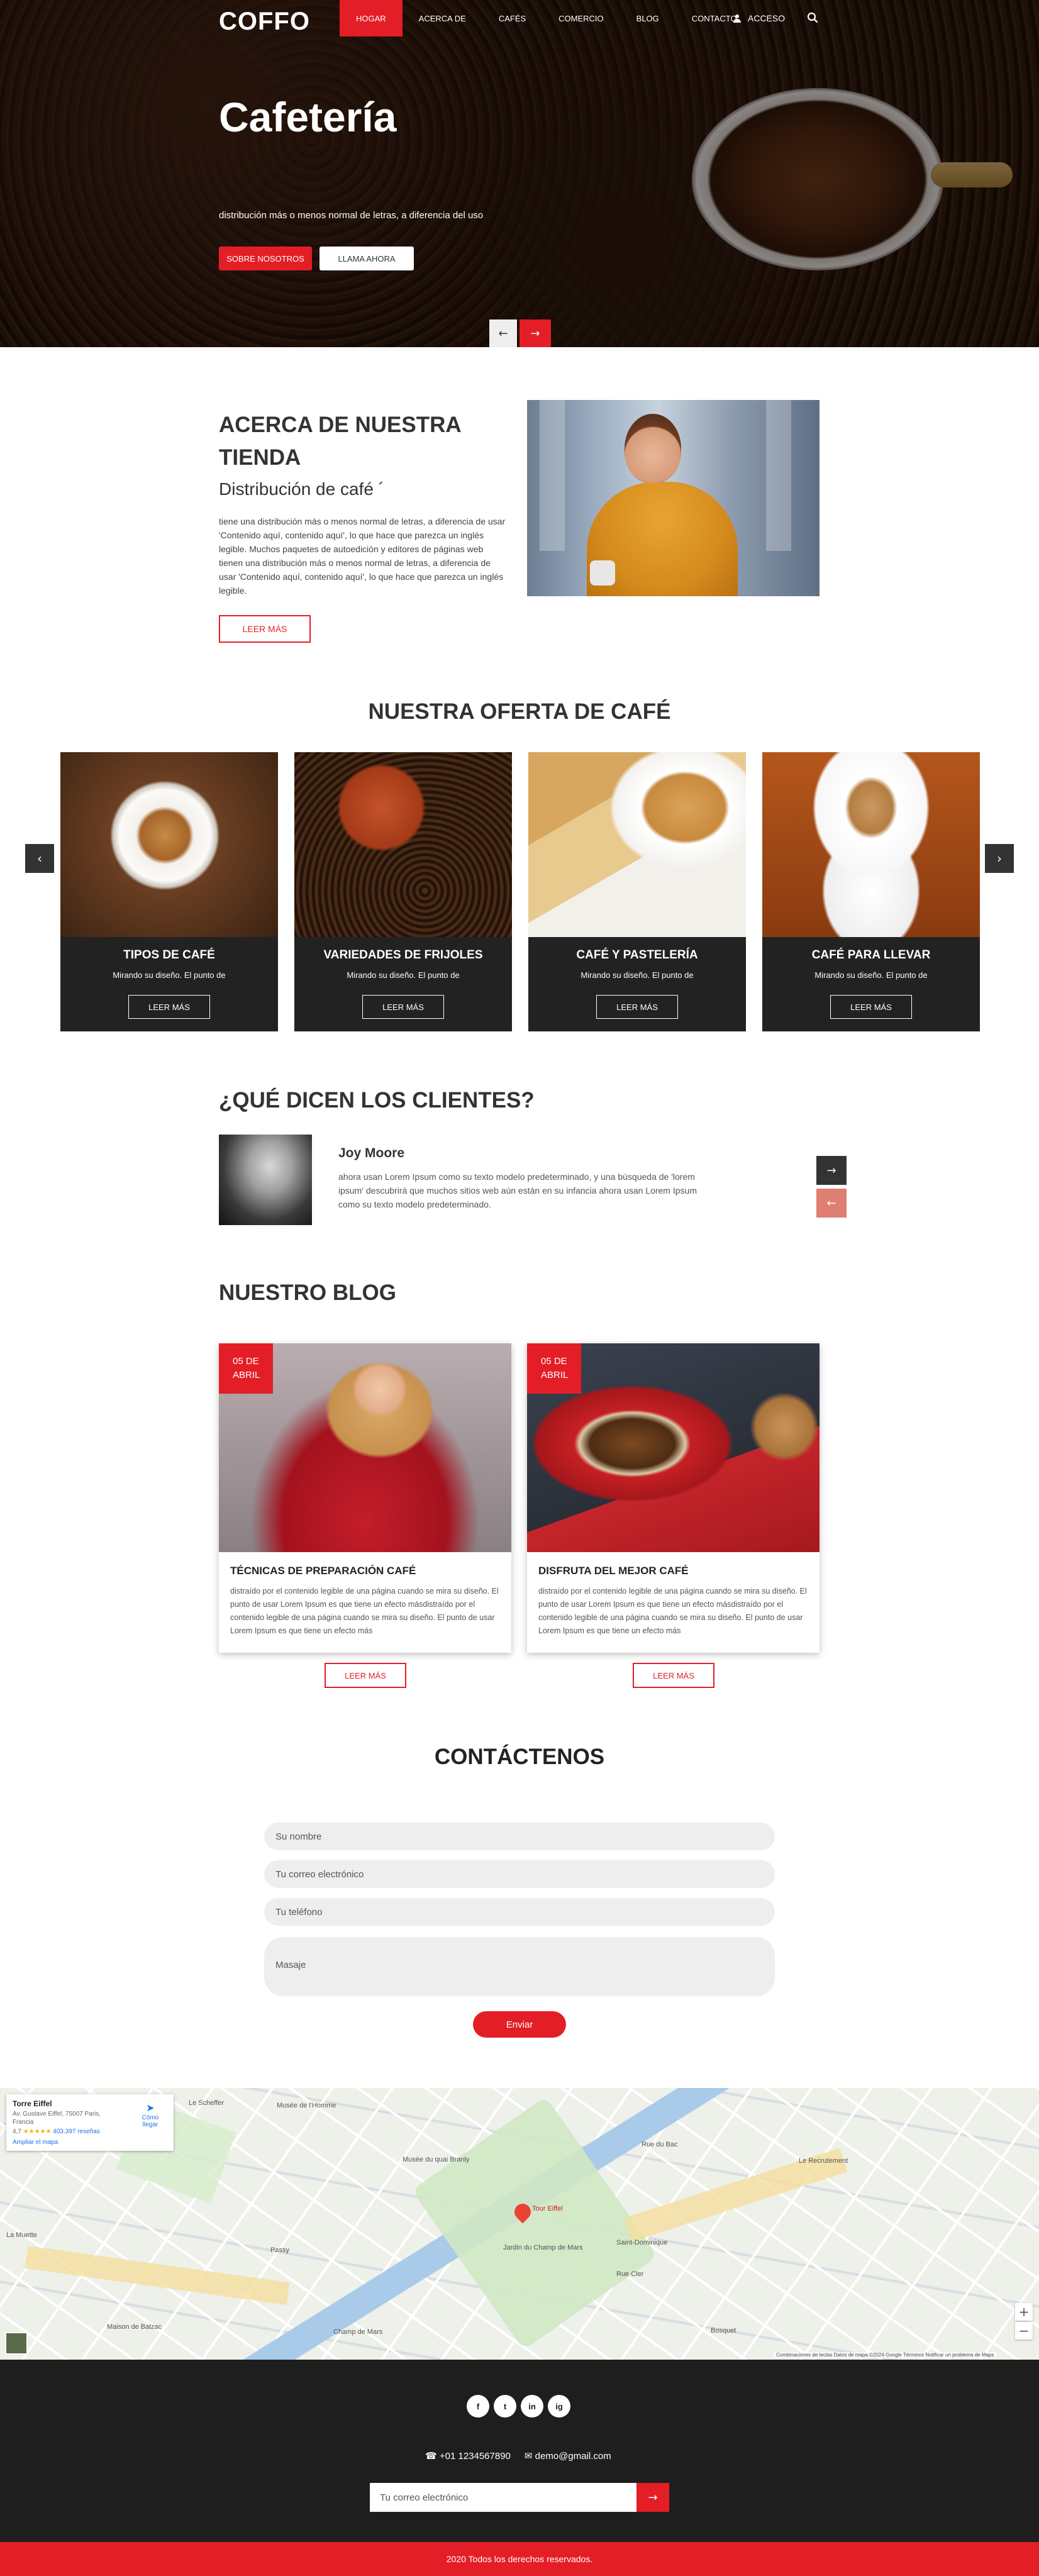  What do you see at coordinates (37, 2131) in the screenshot?
I see `star-icon: ★★★★★` at bounding box center [37, 2131].